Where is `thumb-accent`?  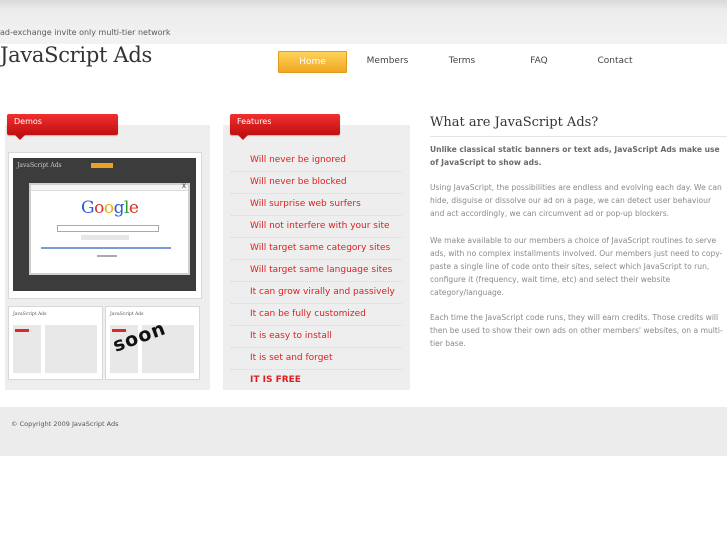
thumb-accent is located at coordinates (22, 330).